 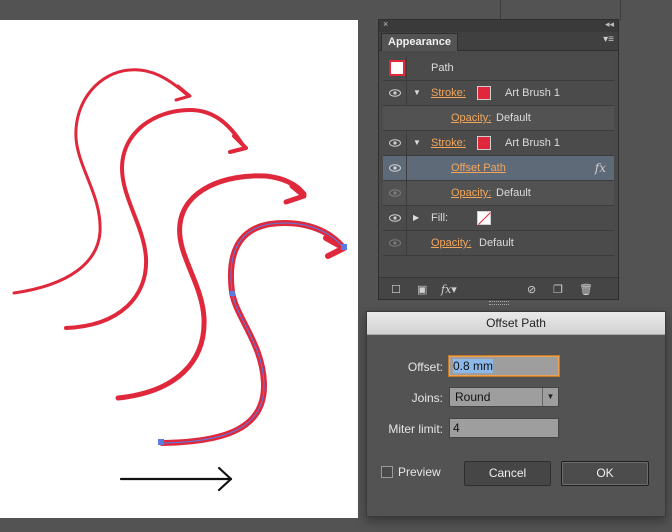 I want to click on joins-label: Joins:, so click(x=427, y=398).